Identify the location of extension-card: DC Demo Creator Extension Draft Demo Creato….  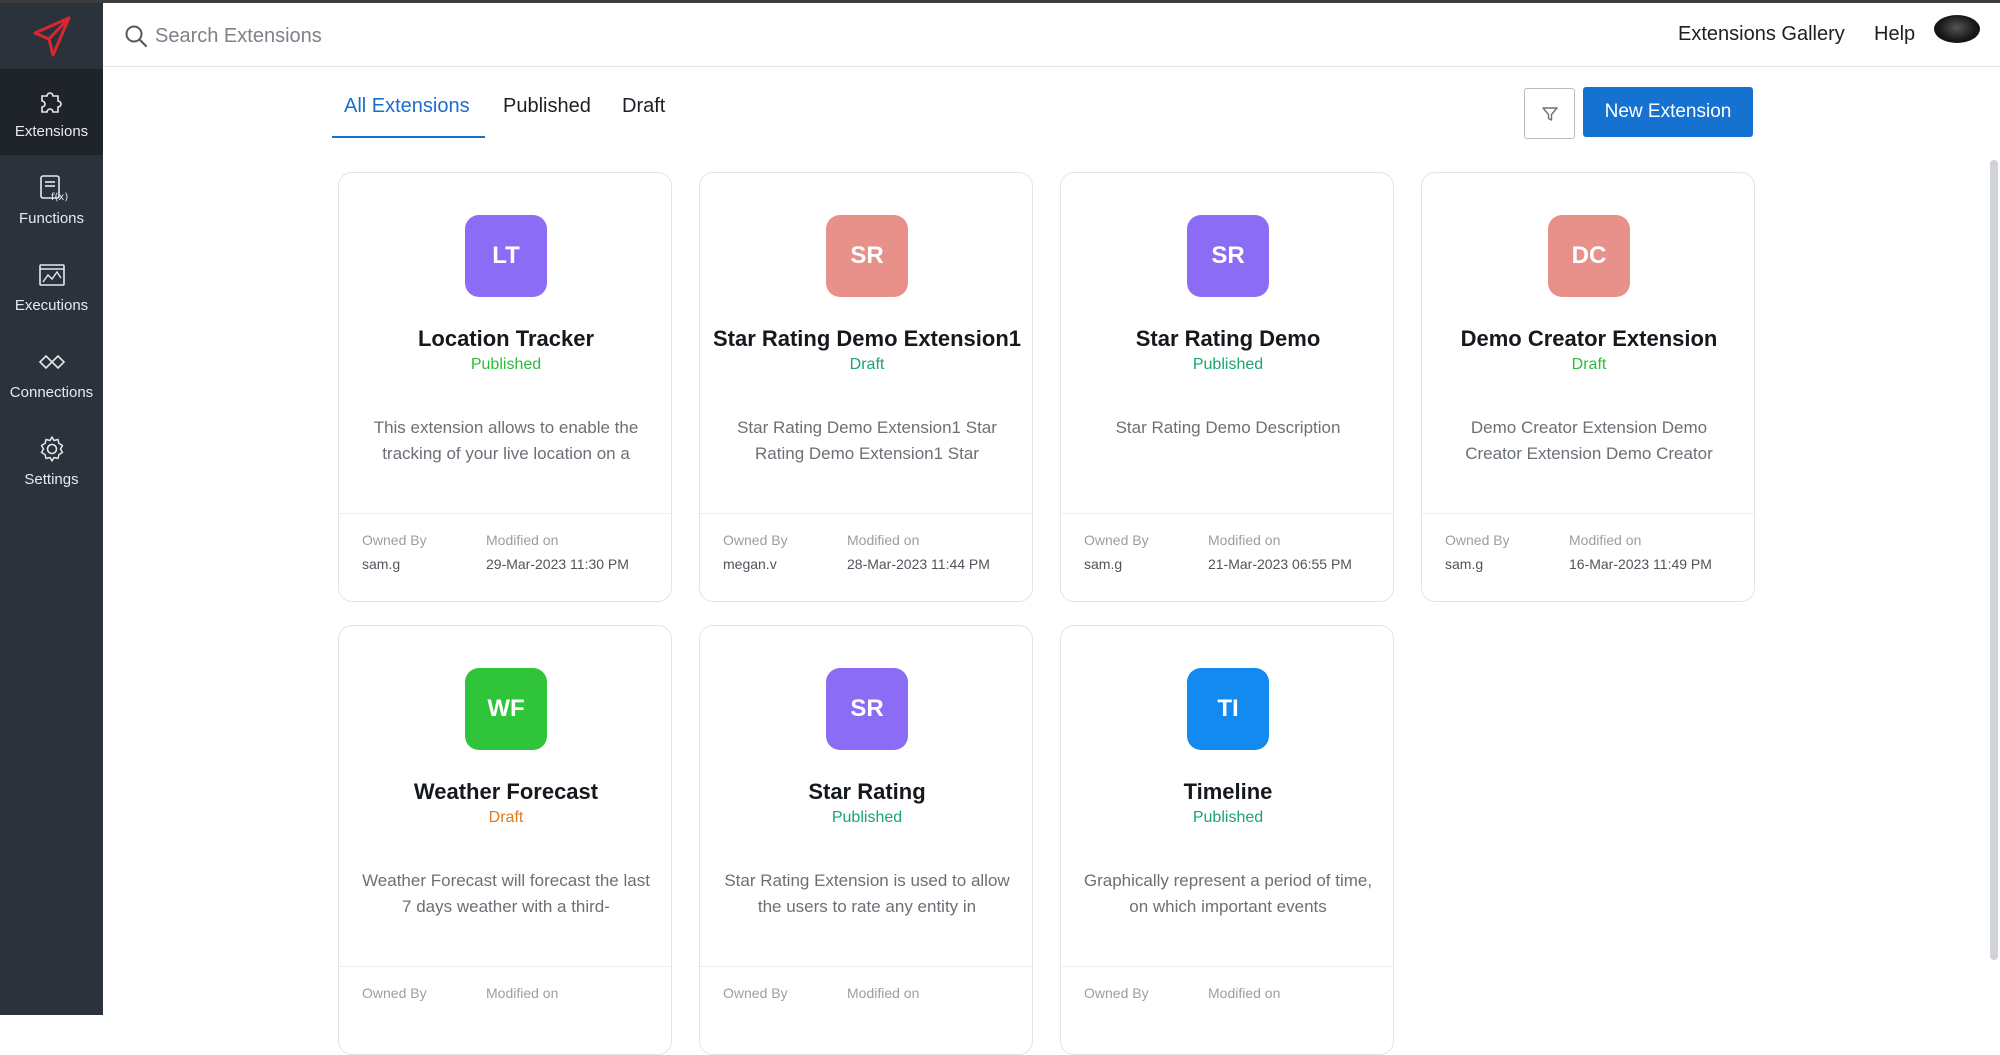
(1588, 387).